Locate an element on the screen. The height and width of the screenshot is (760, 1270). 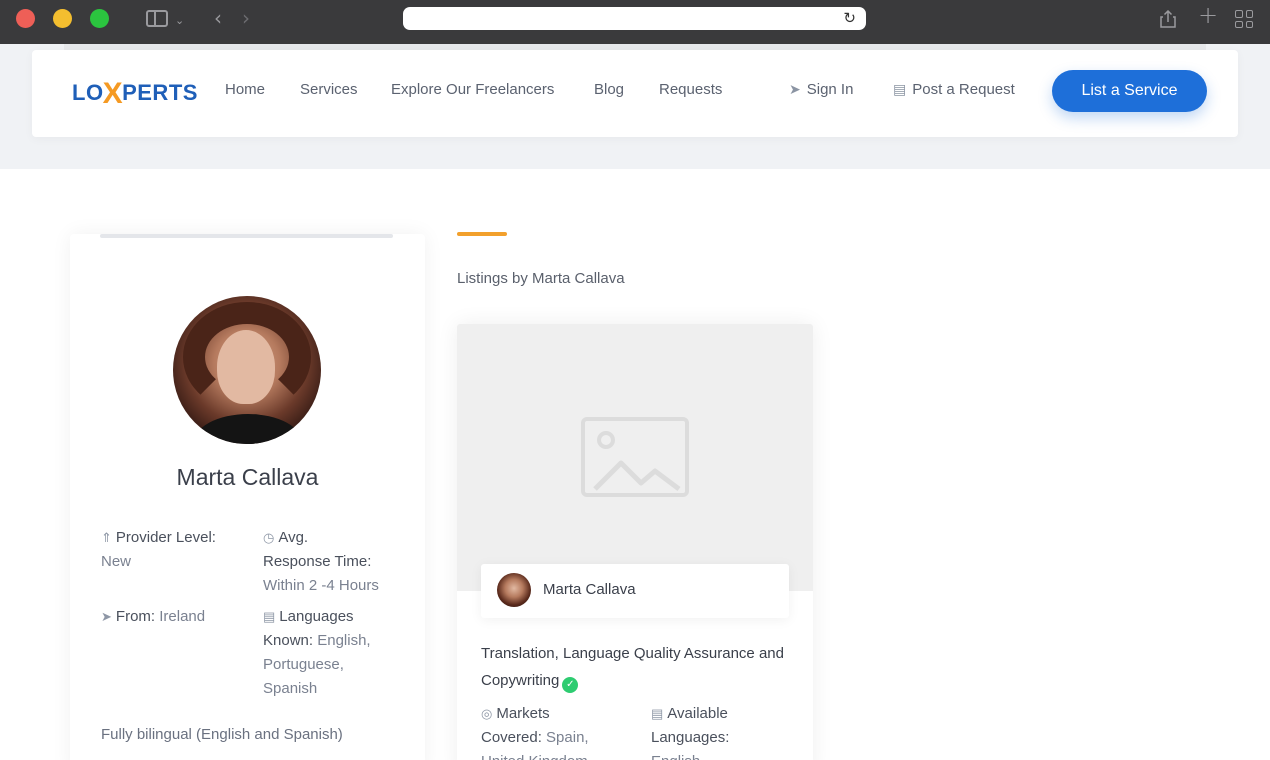
image-placeholder-icon is located at coordinates (635, 457).